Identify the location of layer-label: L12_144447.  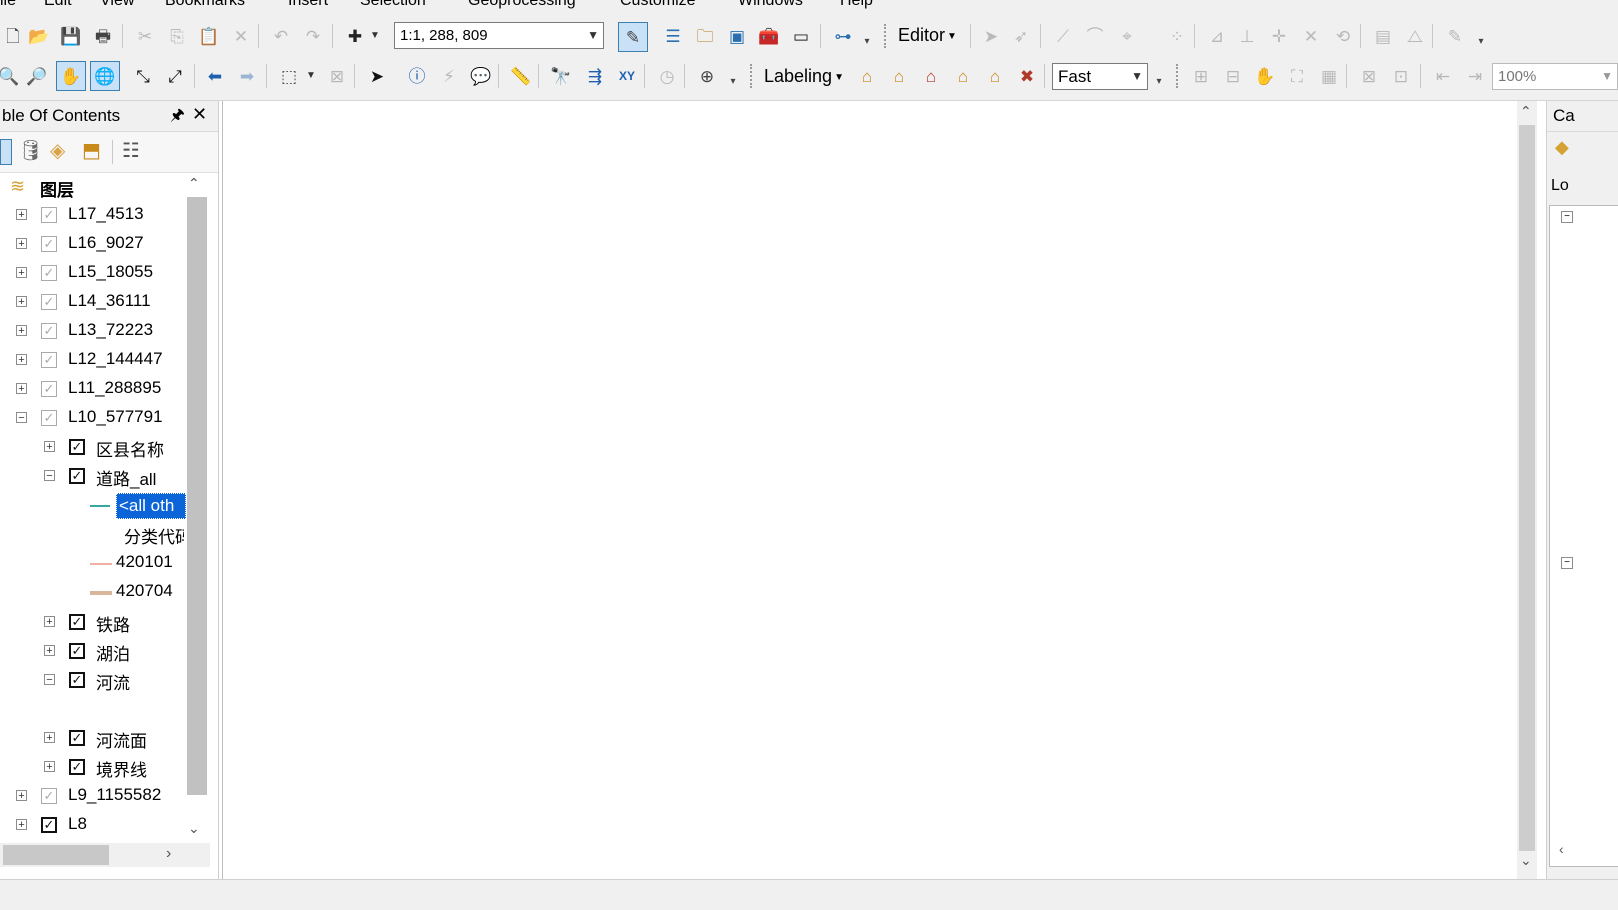
(115, 359).